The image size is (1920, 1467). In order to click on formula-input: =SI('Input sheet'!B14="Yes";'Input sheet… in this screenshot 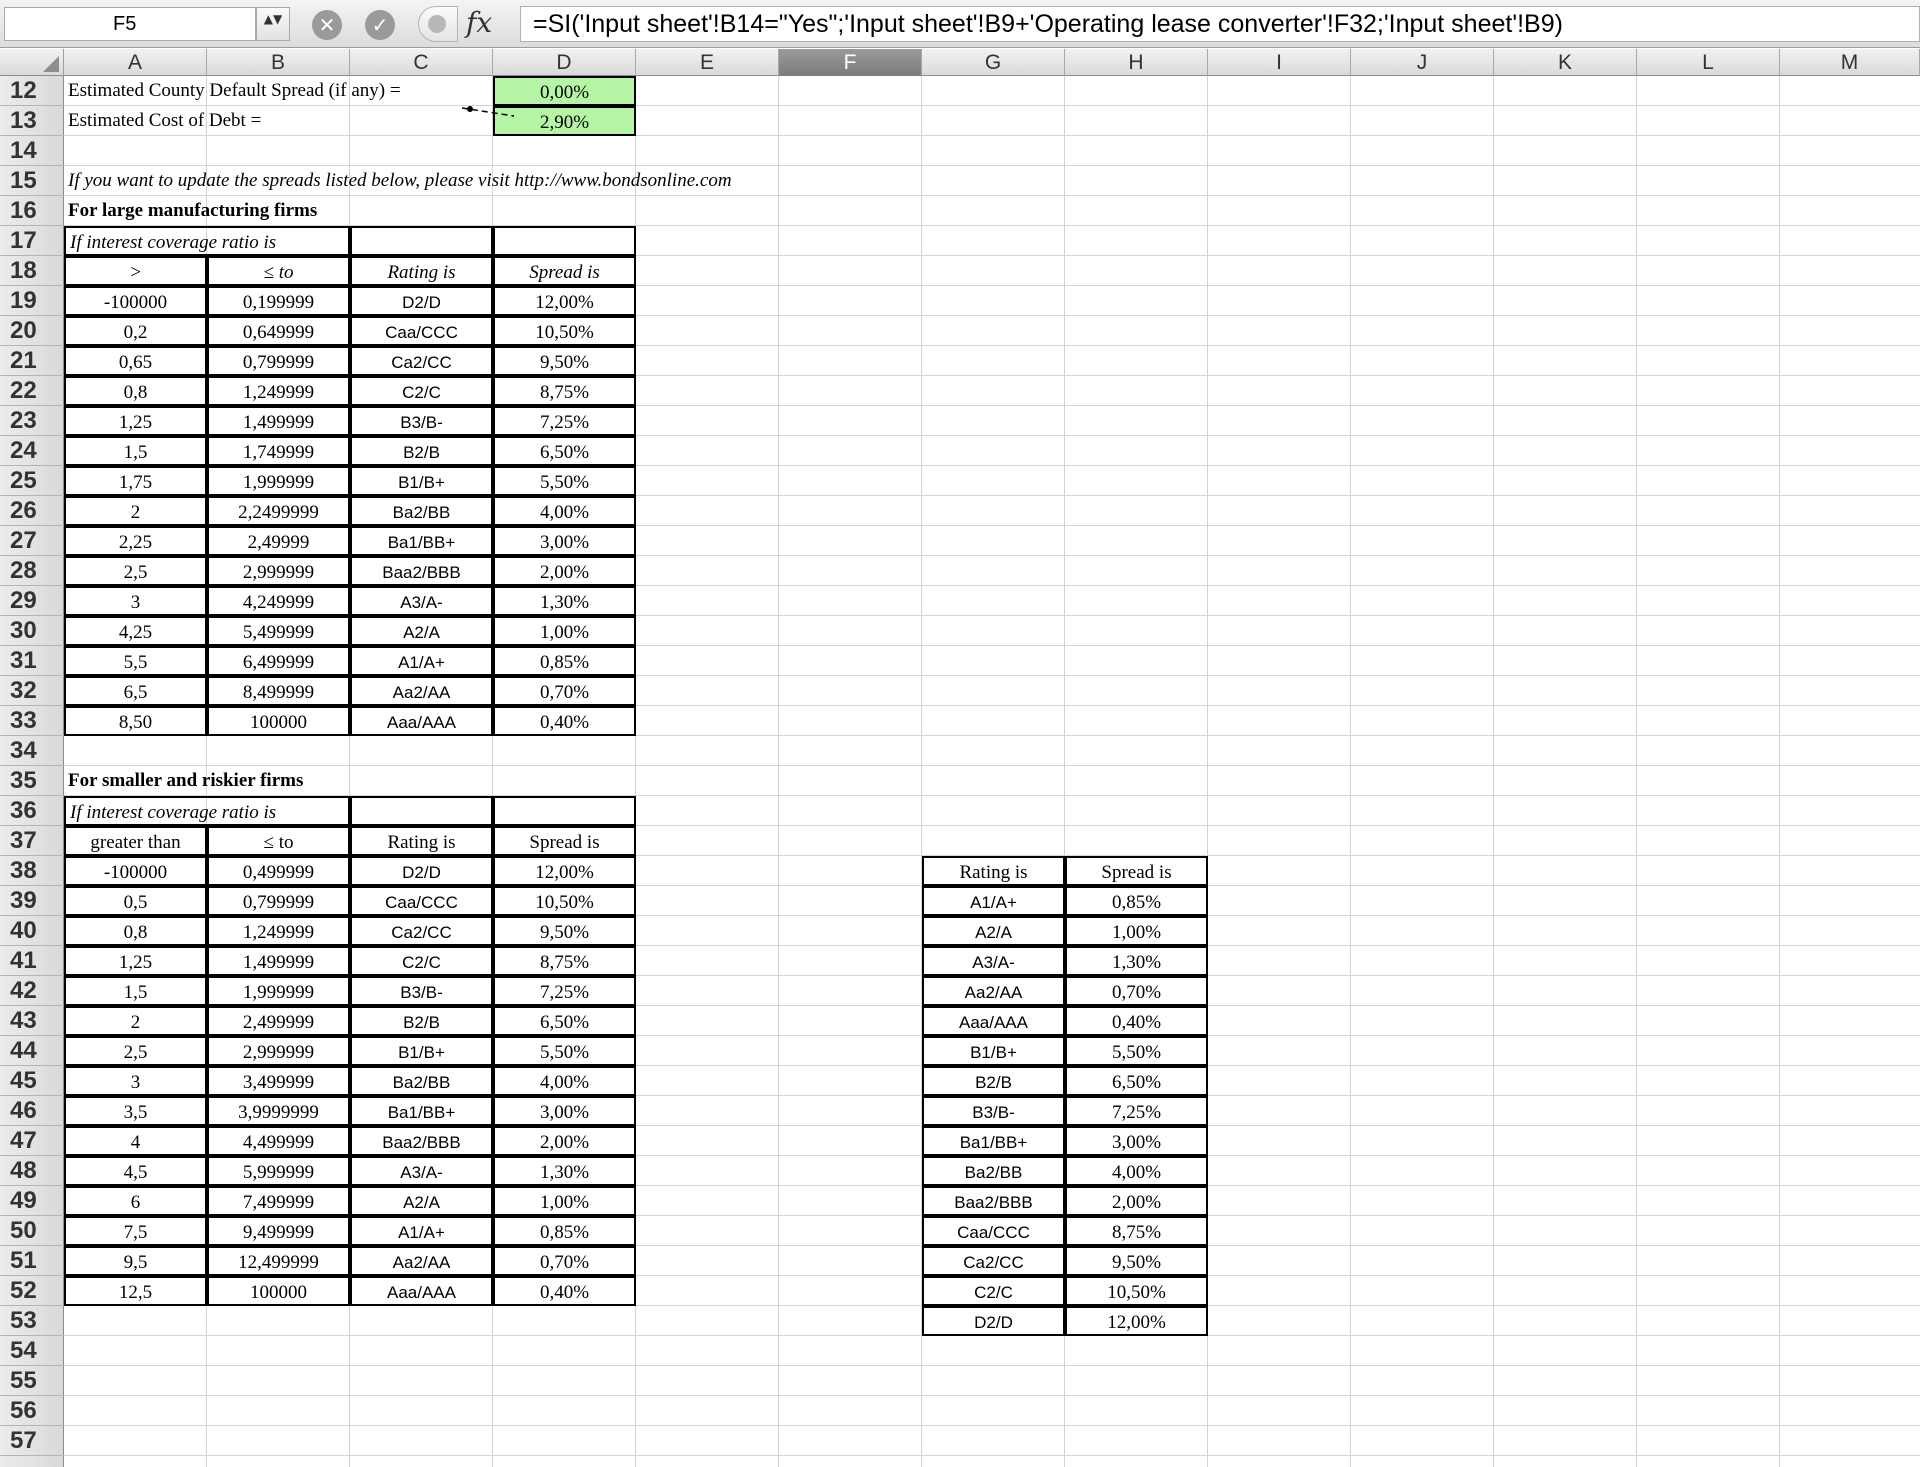, I will do `click(1220, 24)`.